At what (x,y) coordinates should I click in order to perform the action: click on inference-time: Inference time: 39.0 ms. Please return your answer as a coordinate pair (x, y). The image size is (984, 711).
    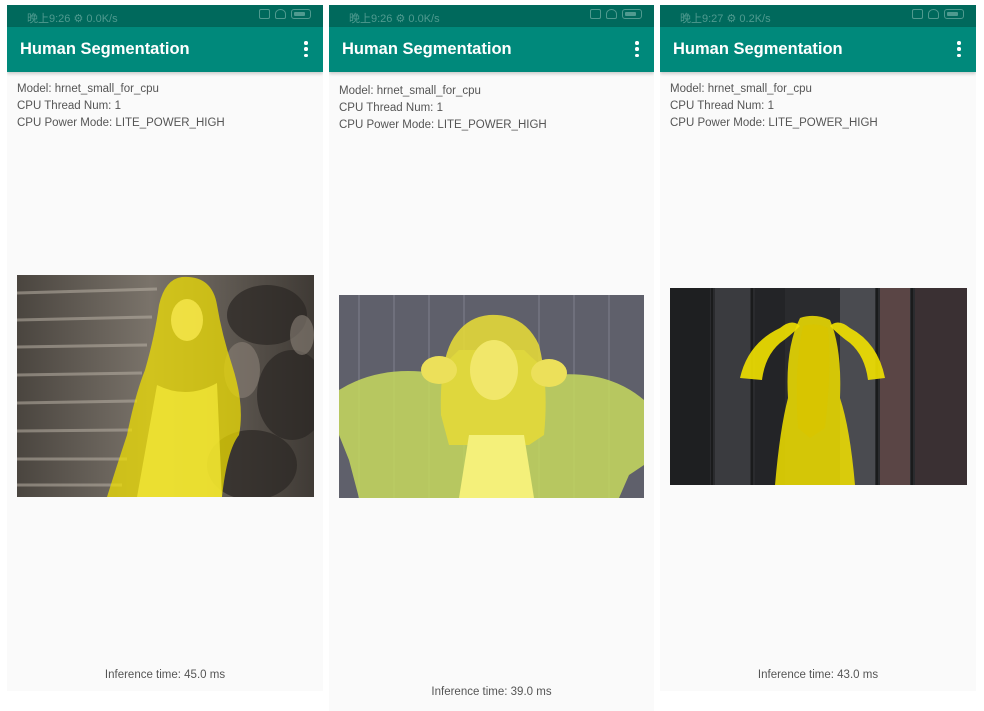
    Looking at the image, I should click on (491, 692).